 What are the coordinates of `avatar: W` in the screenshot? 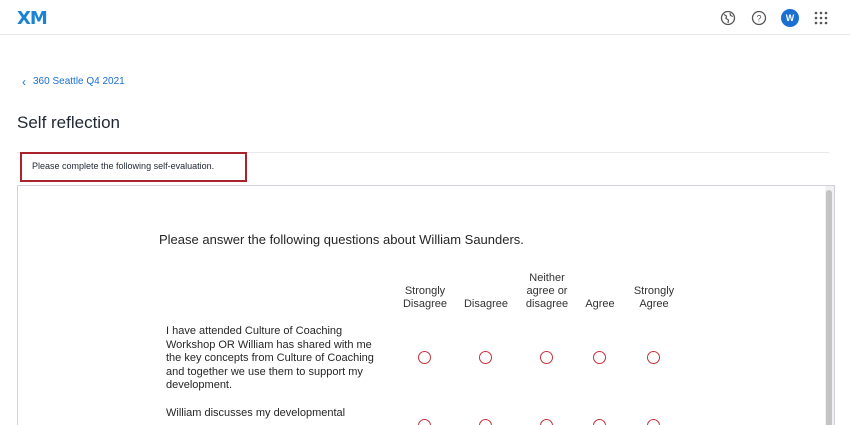 It's located at (790, 18).